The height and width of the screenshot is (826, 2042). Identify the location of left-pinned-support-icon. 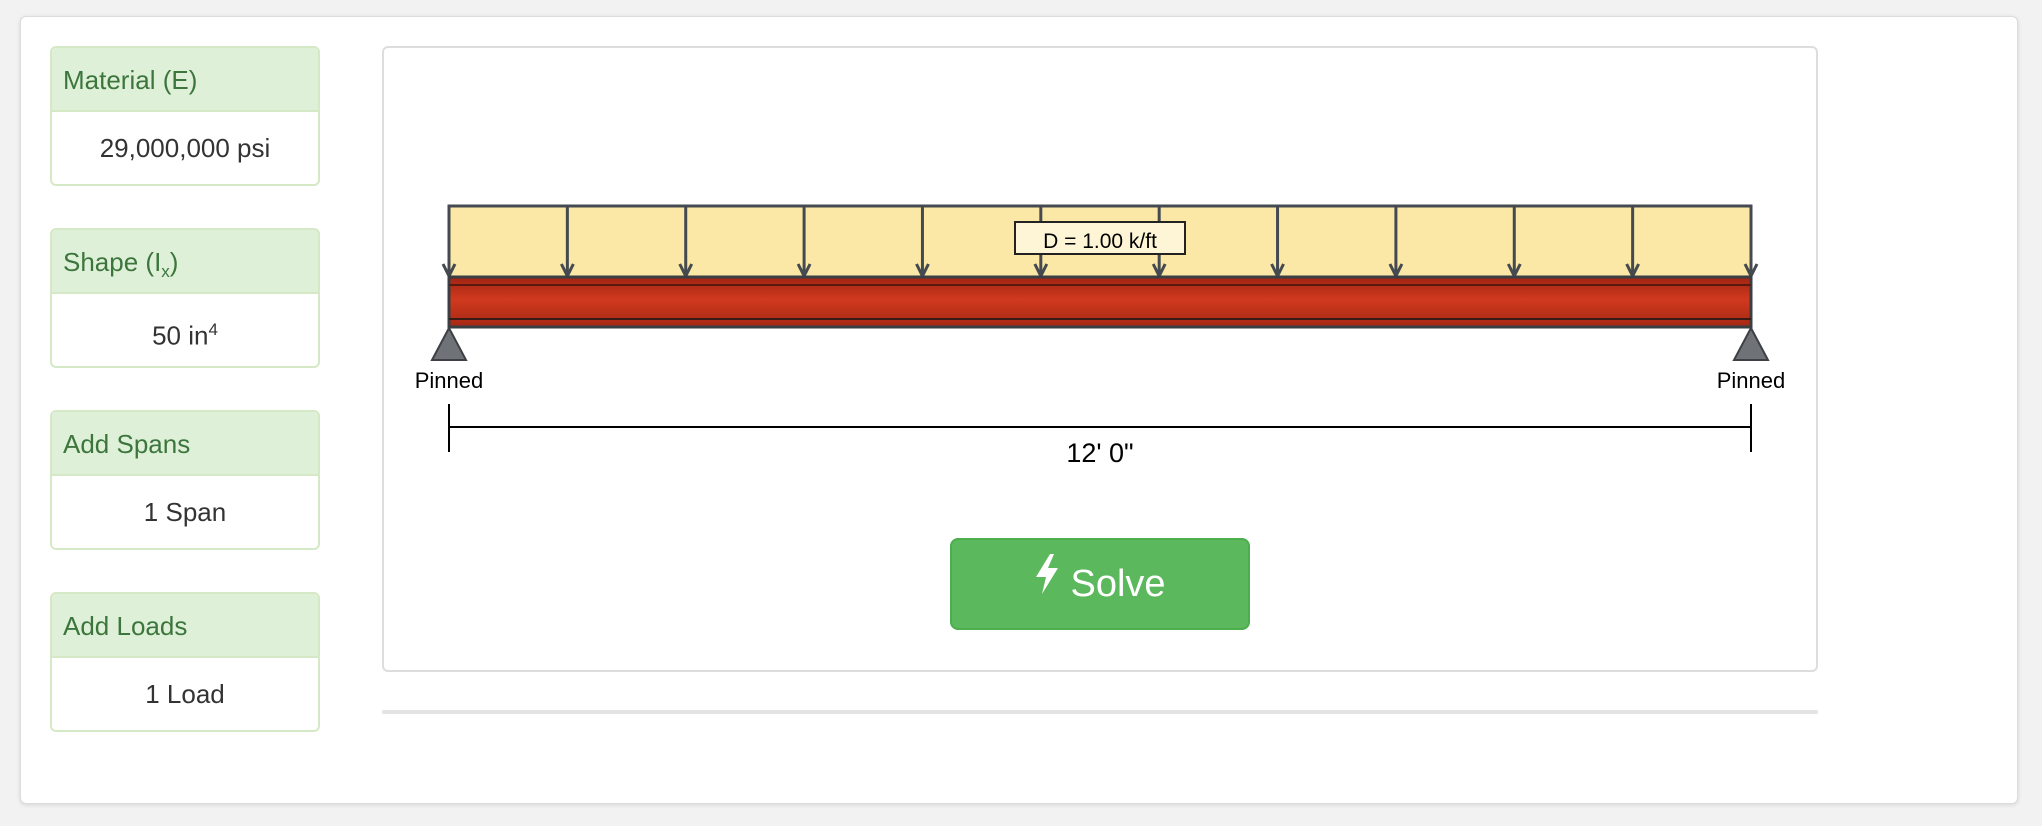
(449, 343).